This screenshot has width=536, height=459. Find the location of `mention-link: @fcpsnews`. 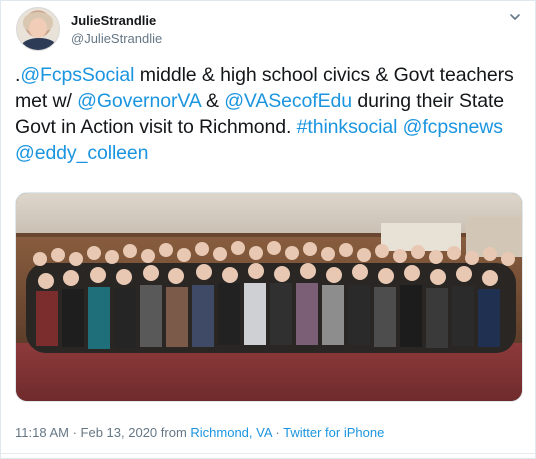

mention-link: @fcpsnews is located at coordinates (453, 127).